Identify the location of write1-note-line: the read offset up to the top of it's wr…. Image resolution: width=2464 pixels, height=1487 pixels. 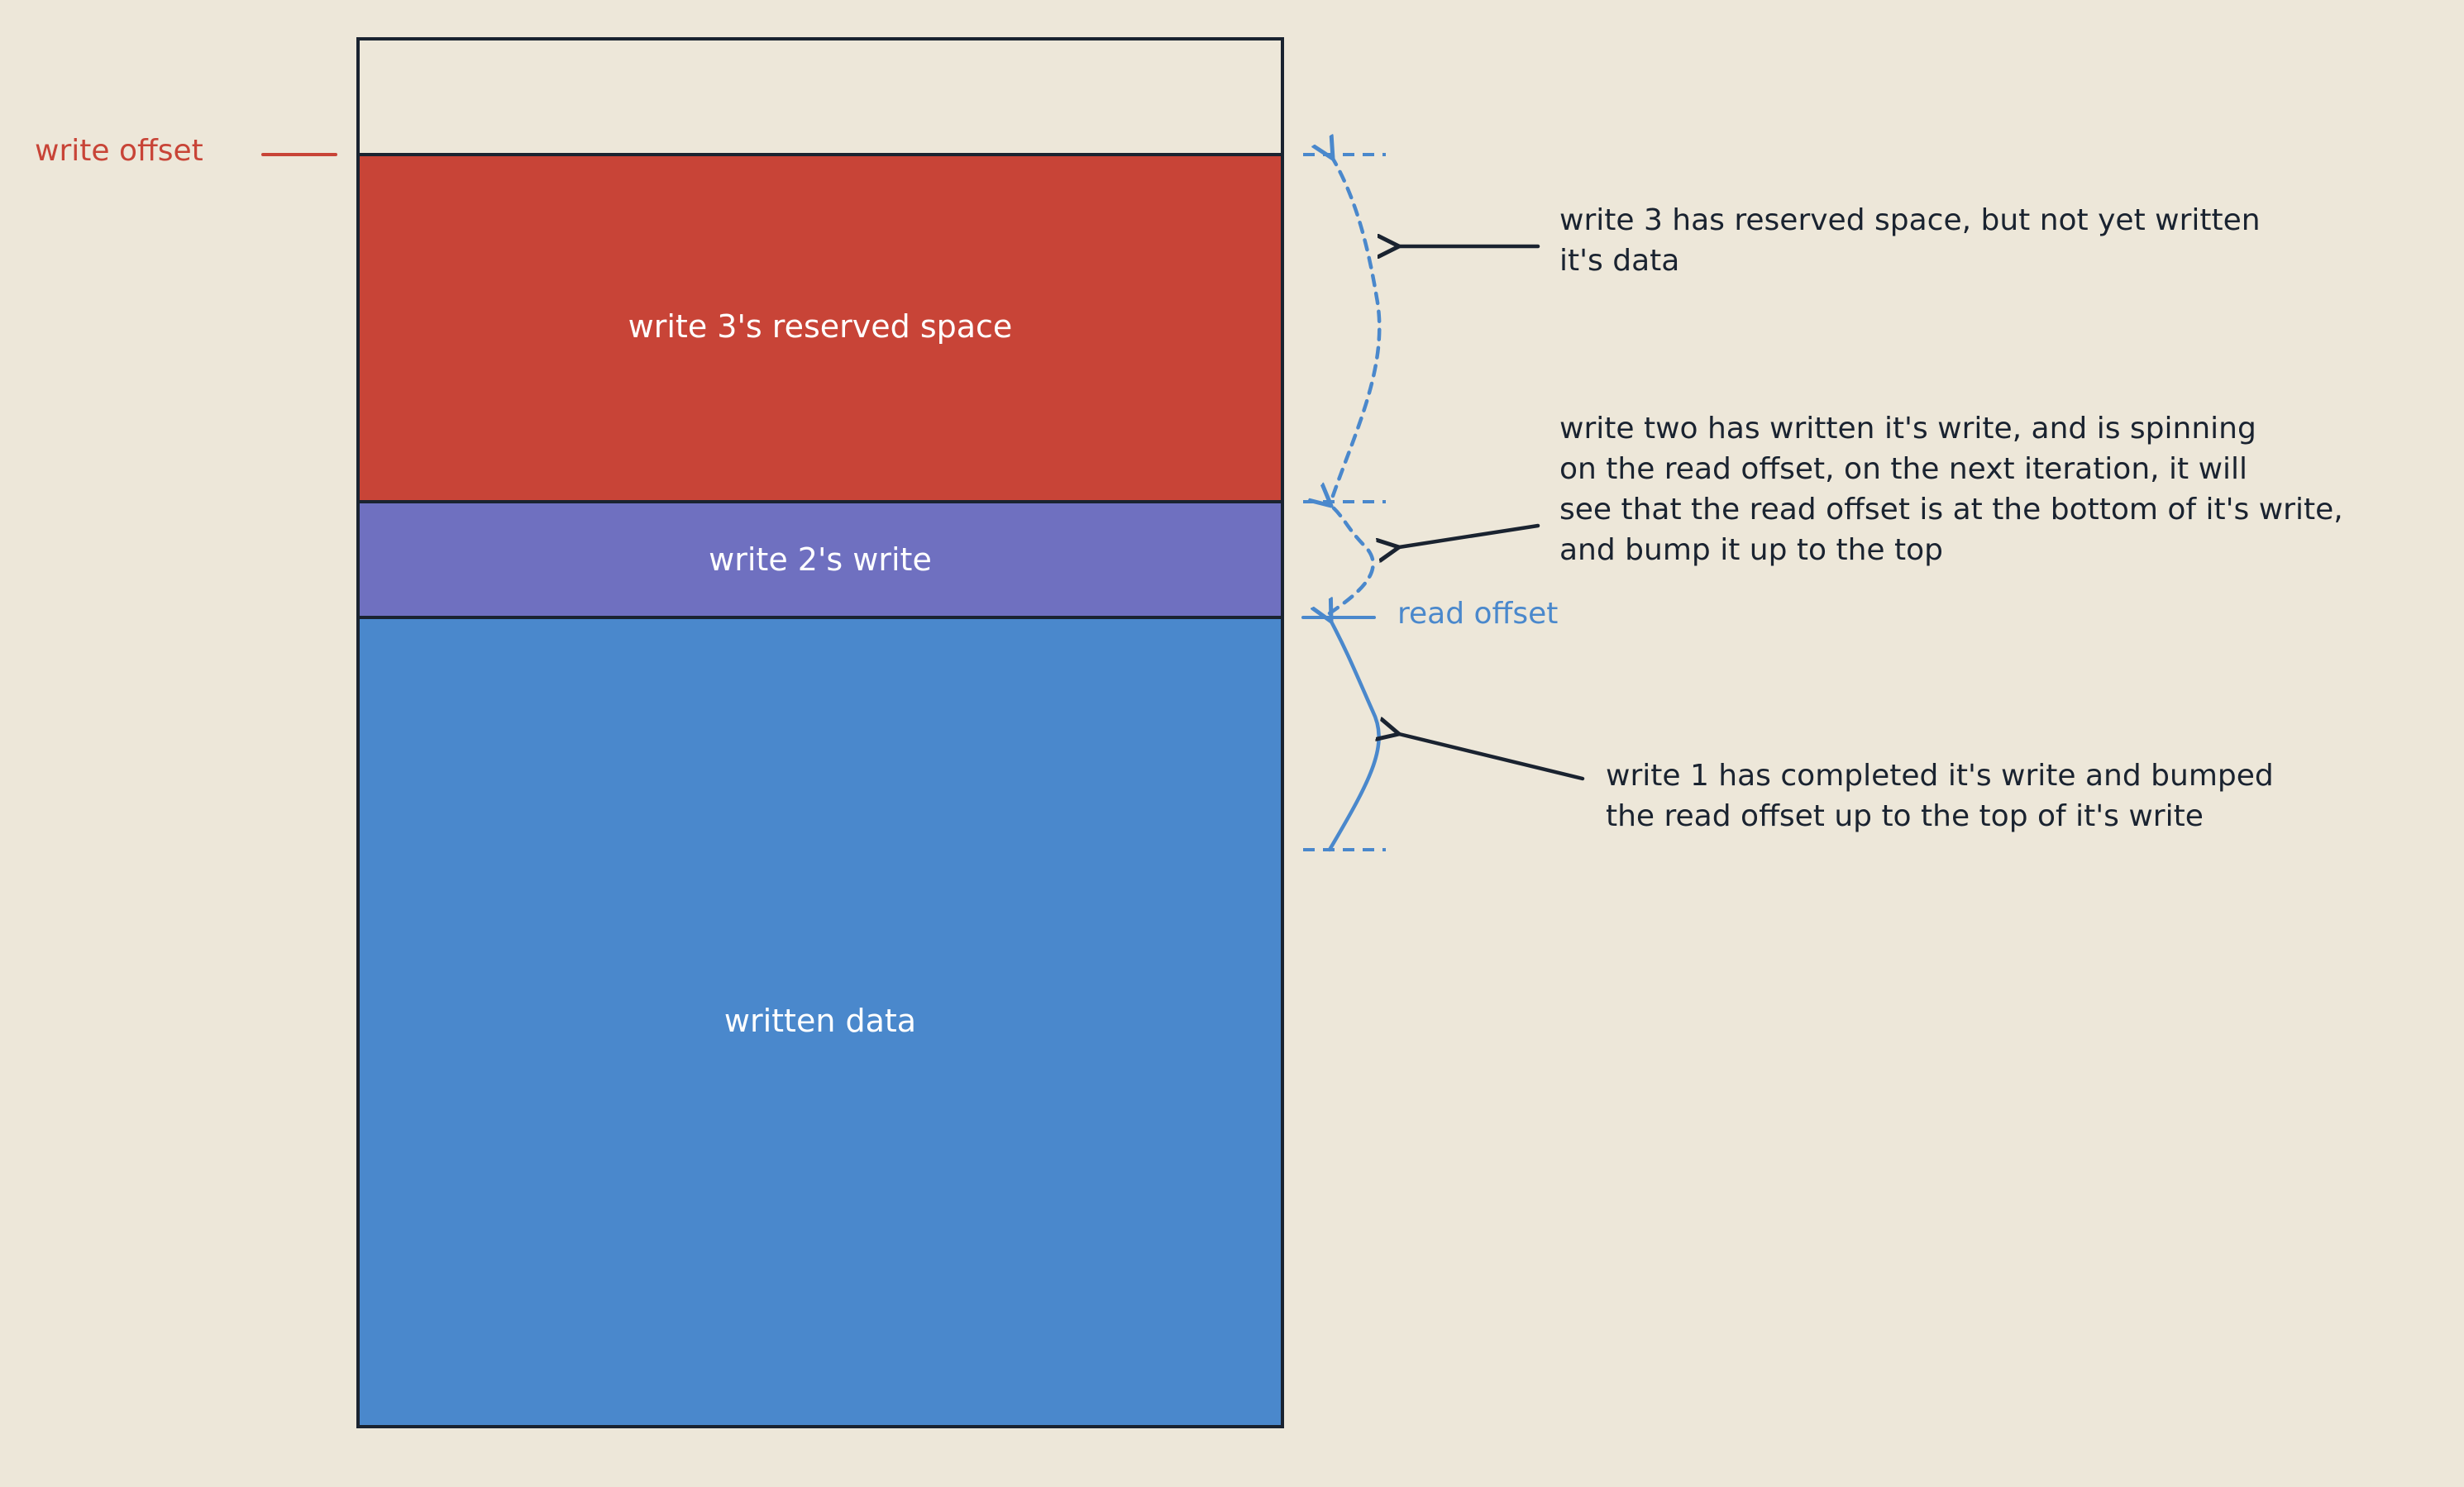
(1905, 816).